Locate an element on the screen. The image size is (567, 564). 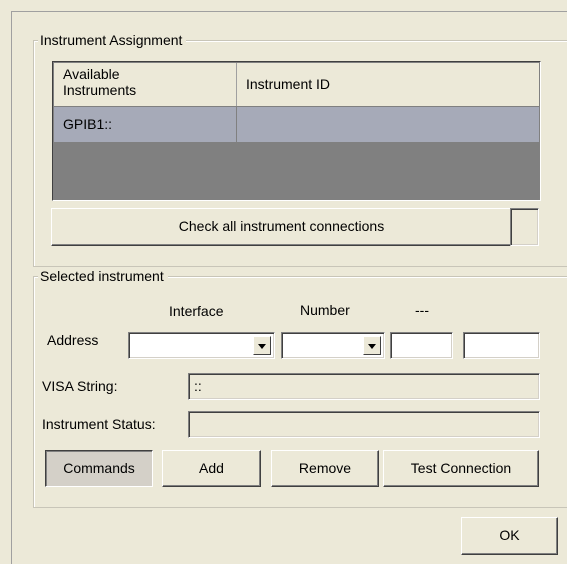
column-header-available: Available Instruments is located at coordinates (145, 84).